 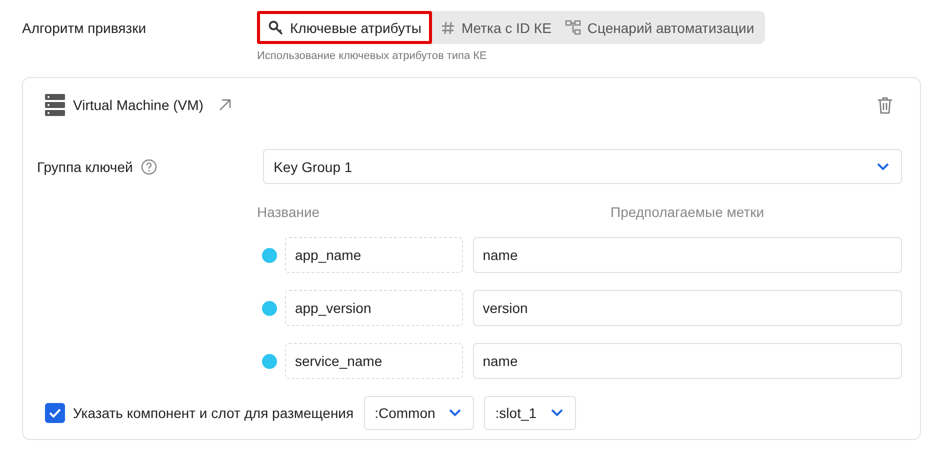 I want to click on hint-text: Использование ключевых атрибутов типа КЕ, so click(x=372, y=56).